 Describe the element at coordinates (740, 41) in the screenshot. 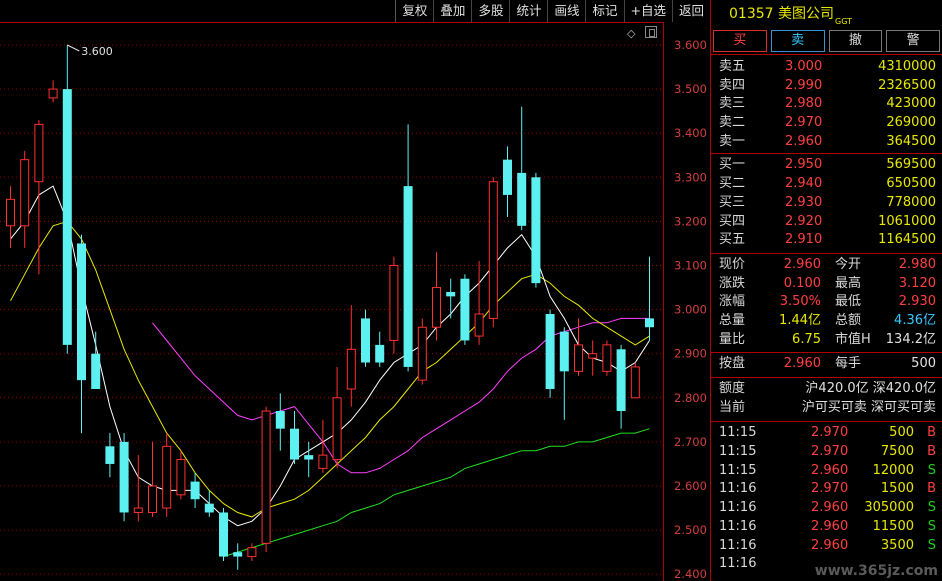

I see `buy-button: 买` at that location.